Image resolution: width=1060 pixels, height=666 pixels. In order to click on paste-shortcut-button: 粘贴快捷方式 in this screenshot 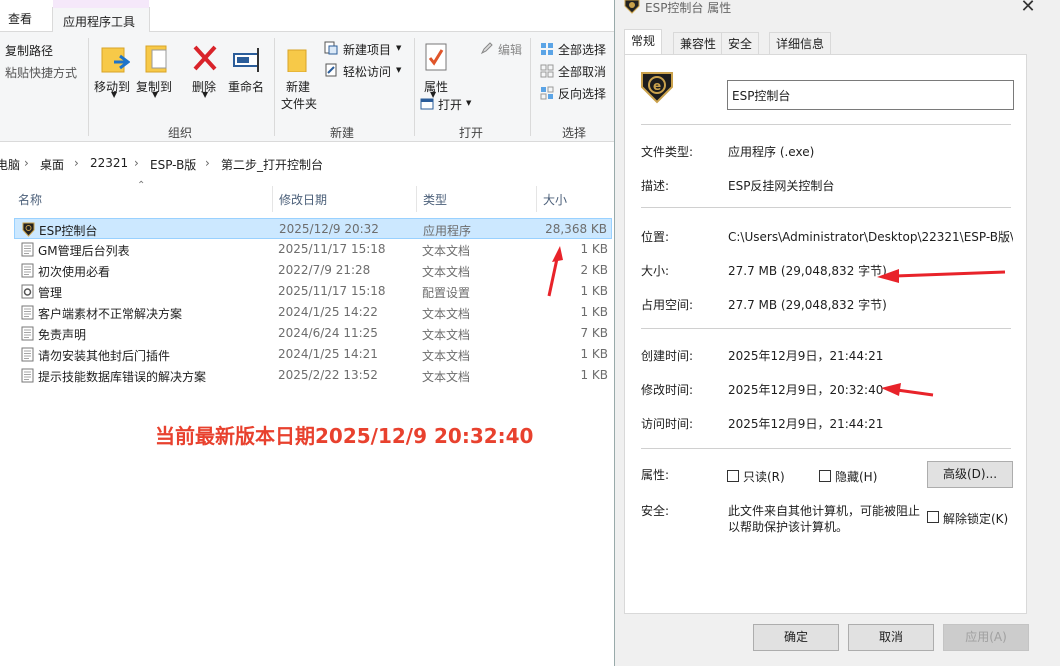, I will do `click(41, 72)`.